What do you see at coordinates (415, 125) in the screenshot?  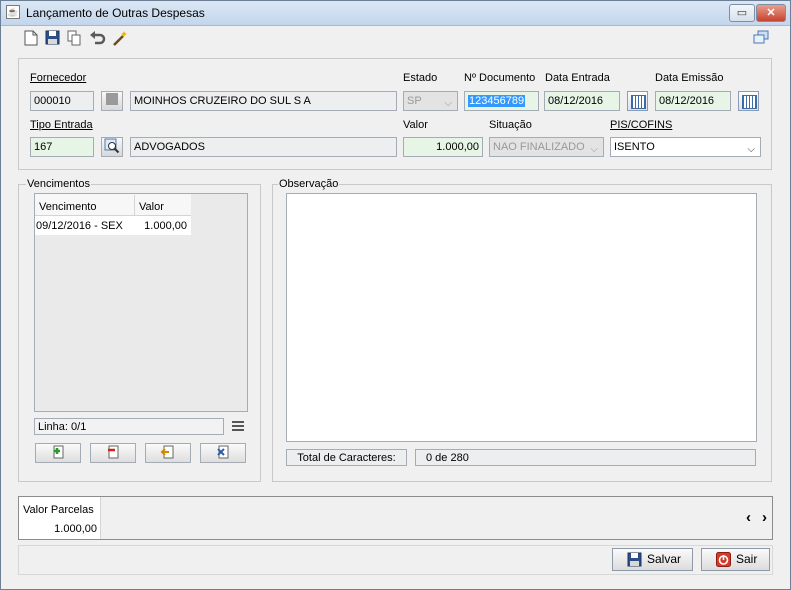 I see `valor-label: Valor` at bounding box center [415, 125].